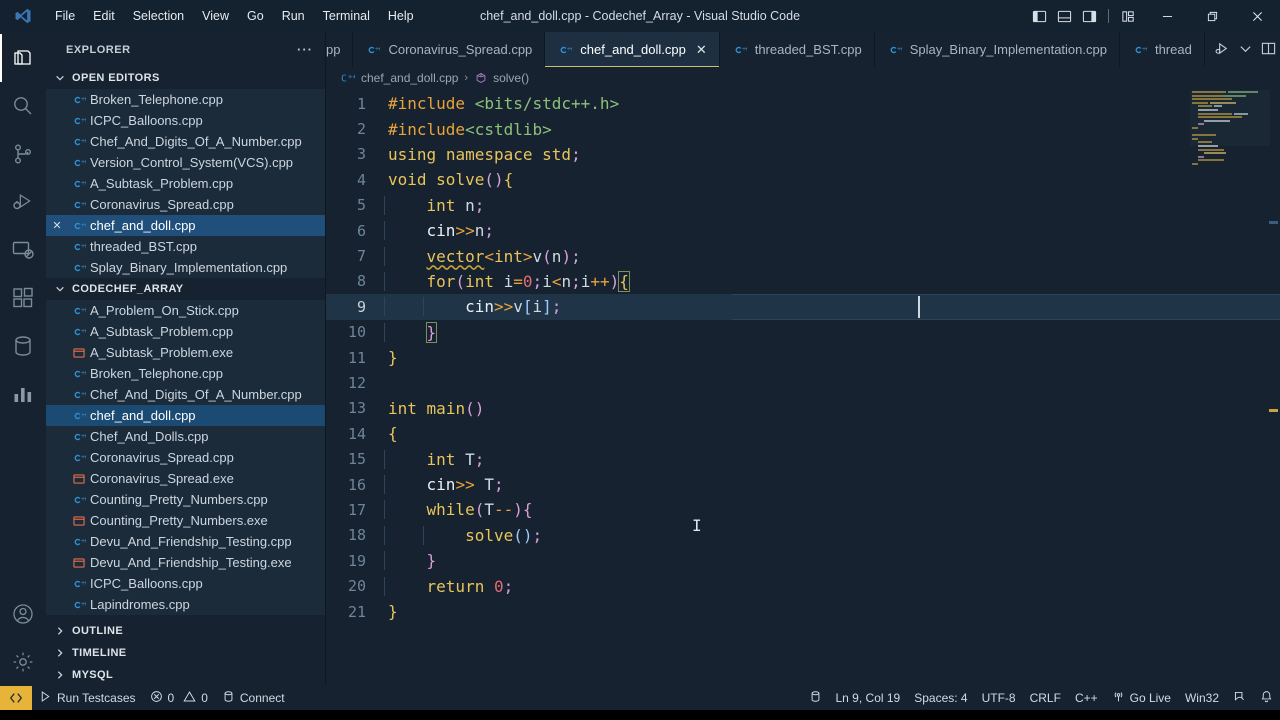  I want to click on status-eol: CRLF, so click(1045, 698).